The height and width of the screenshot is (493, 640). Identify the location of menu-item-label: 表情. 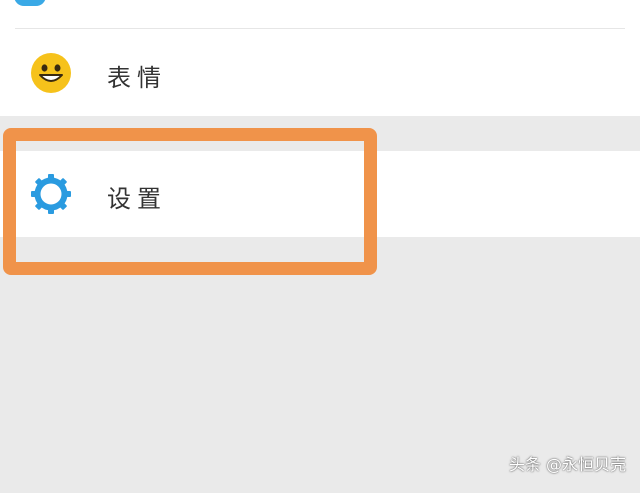
(137, 78).